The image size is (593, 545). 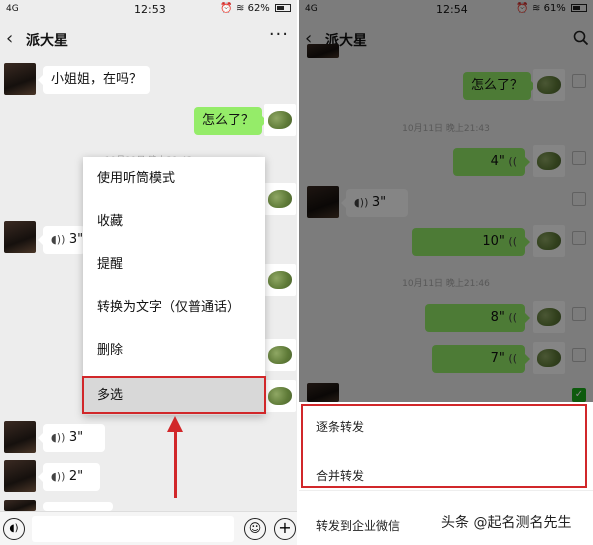 What do you see at coordinates (14, 529) in the screenshot?
I see `voice-input-icon: ◖)` at bounding box center [14, 529].